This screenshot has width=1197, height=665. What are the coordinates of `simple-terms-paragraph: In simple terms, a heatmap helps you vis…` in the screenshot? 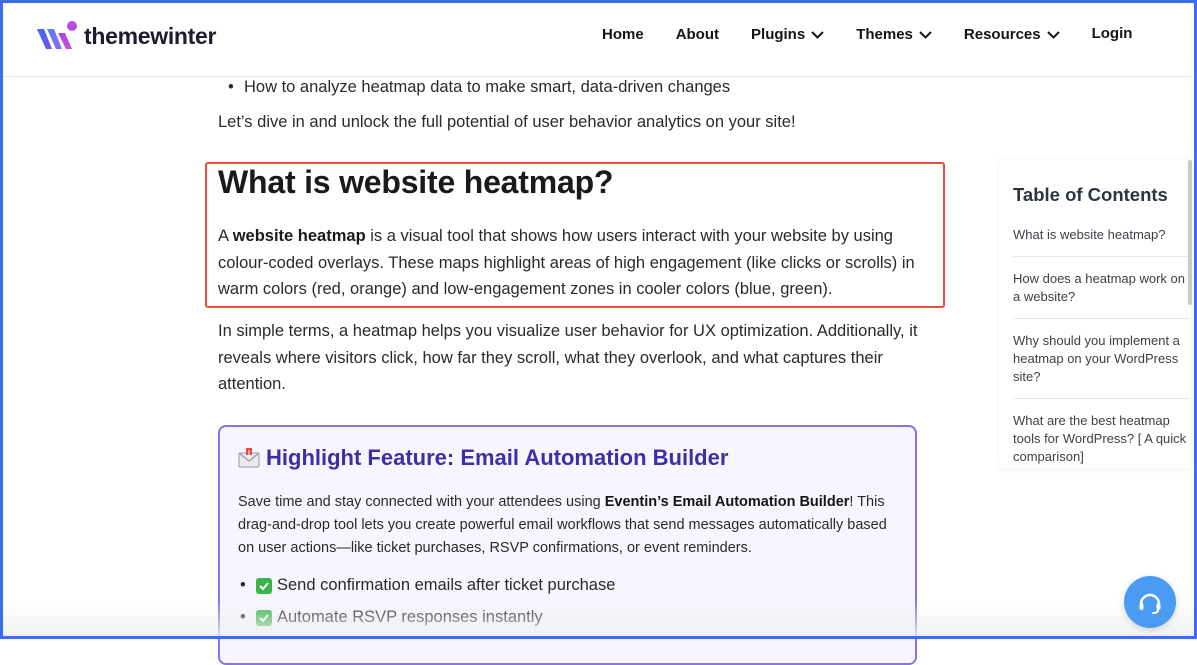 It's located at (568, 357).